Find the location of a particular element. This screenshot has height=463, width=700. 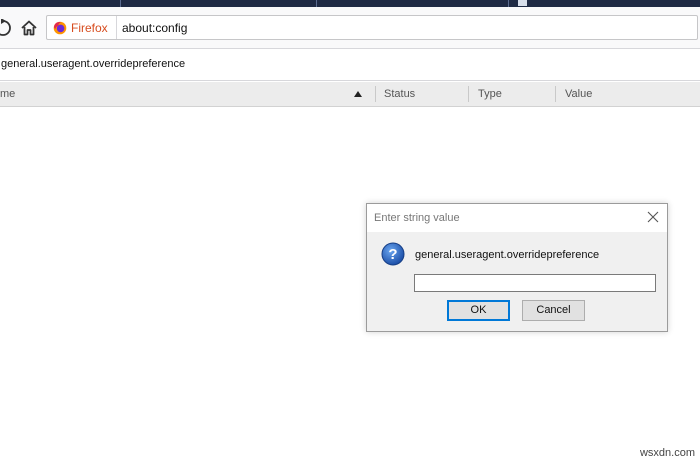

cancel-button: Cancel is located at coordinates (553, 310).